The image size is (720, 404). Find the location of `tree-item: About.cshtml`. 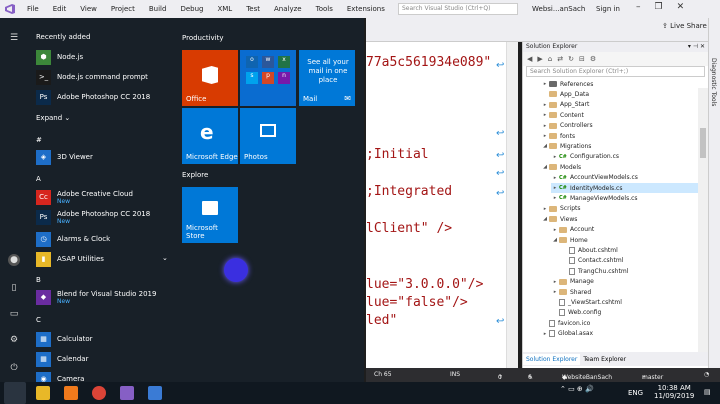

tree-item: About.cshtml is located at coordinates (589, 250).